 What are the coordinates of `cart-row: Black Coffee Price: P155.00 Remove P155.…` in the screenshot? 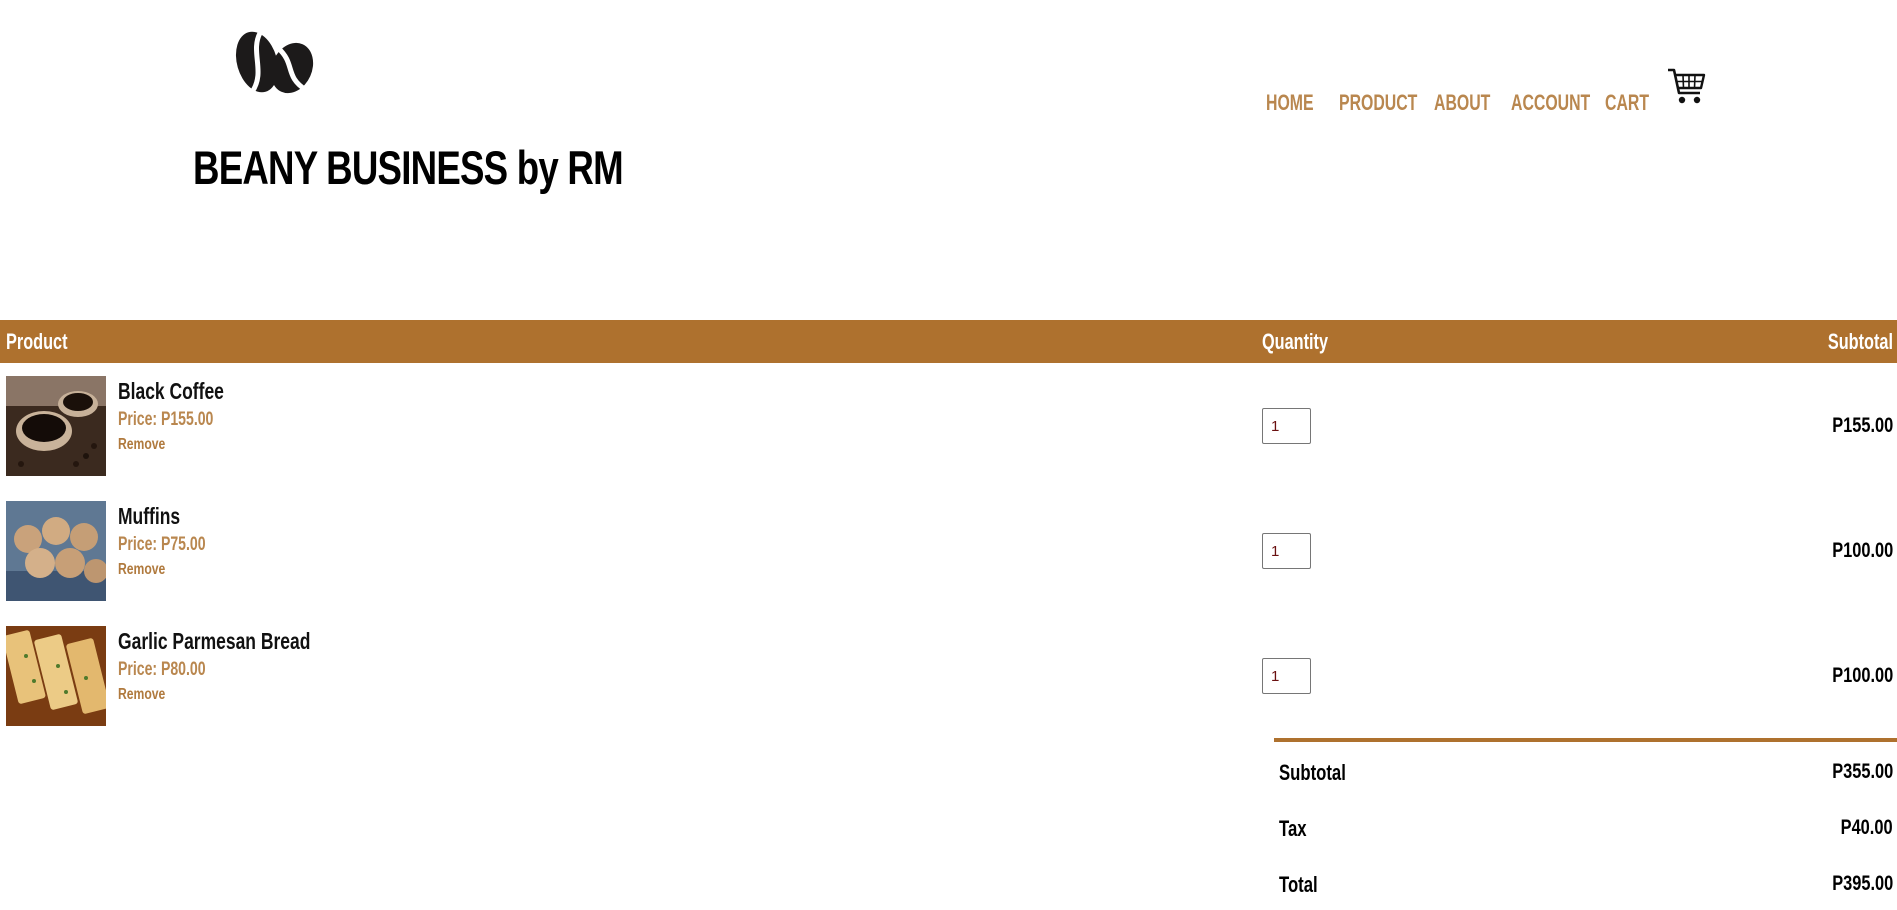 It's located at (948, 426).